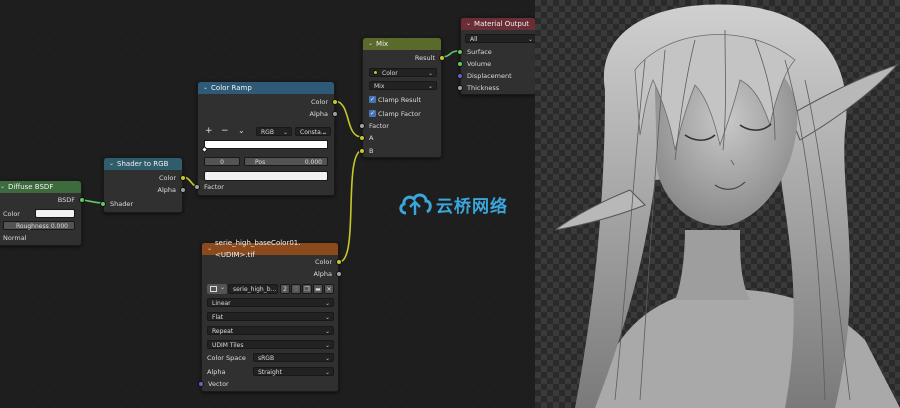  Describe the element at coordinates (415, 204) in the screenshot. I see `cloud-logo-icon` at that location.